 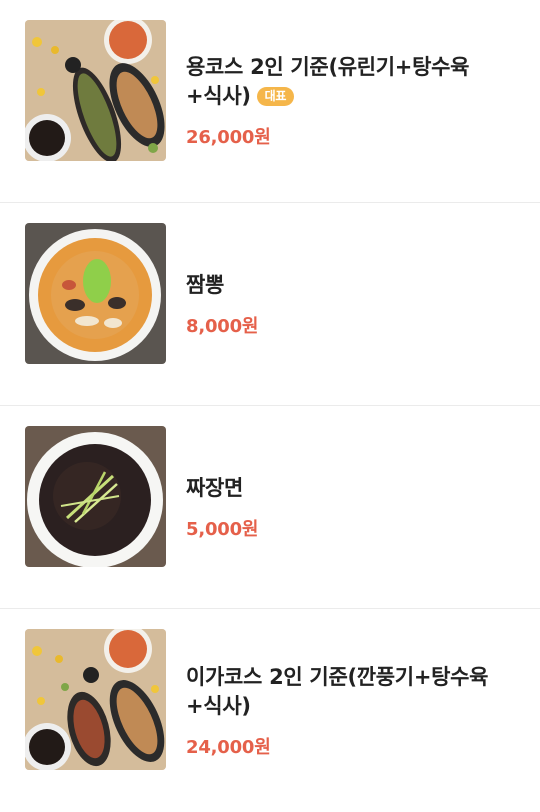 I want to click on menu-item-name: 용코스 2인 기준(유린기+탕수육+식사) 대표, so click(x=353, y=82).